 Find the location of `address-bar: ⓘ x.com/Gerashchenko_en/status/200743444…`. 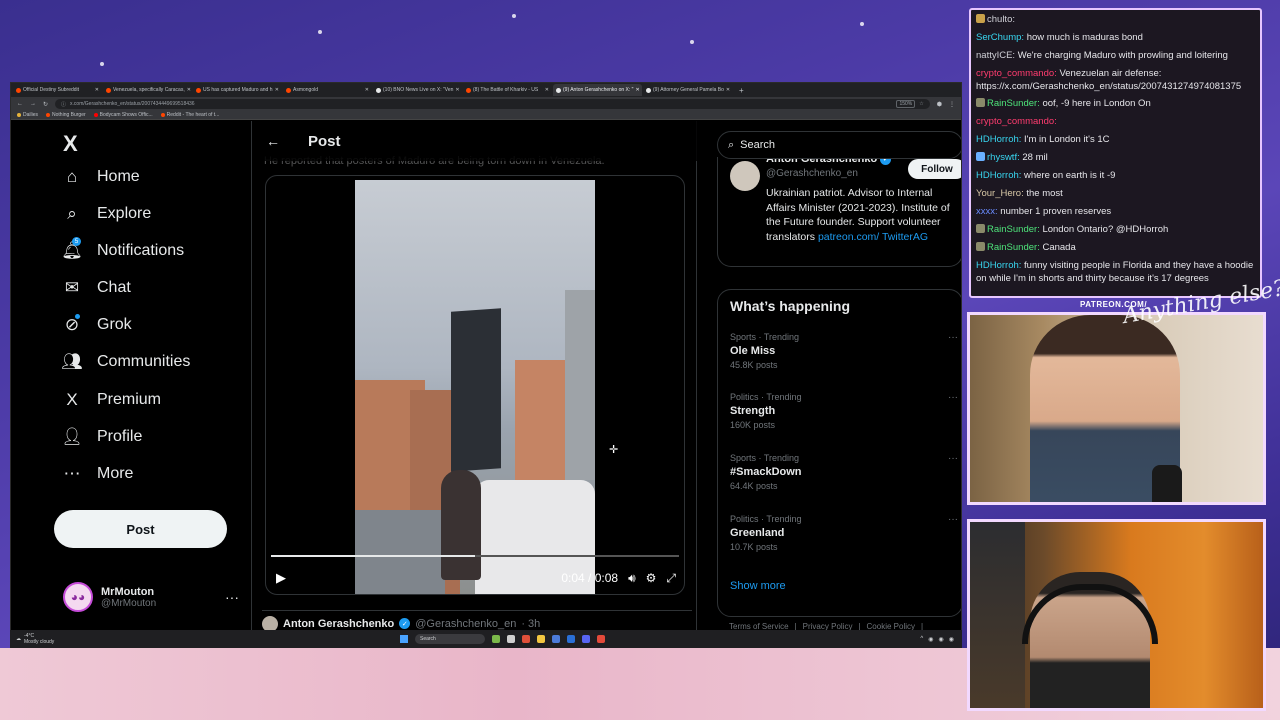

address-bar: ⓘ x.com/Gerashchenko_en/status/200743444… is located at coordinates (492, 104).